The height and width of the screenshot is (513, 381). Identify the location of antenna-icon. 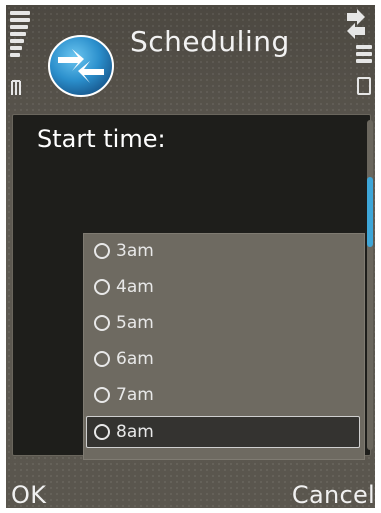
(18, 87).